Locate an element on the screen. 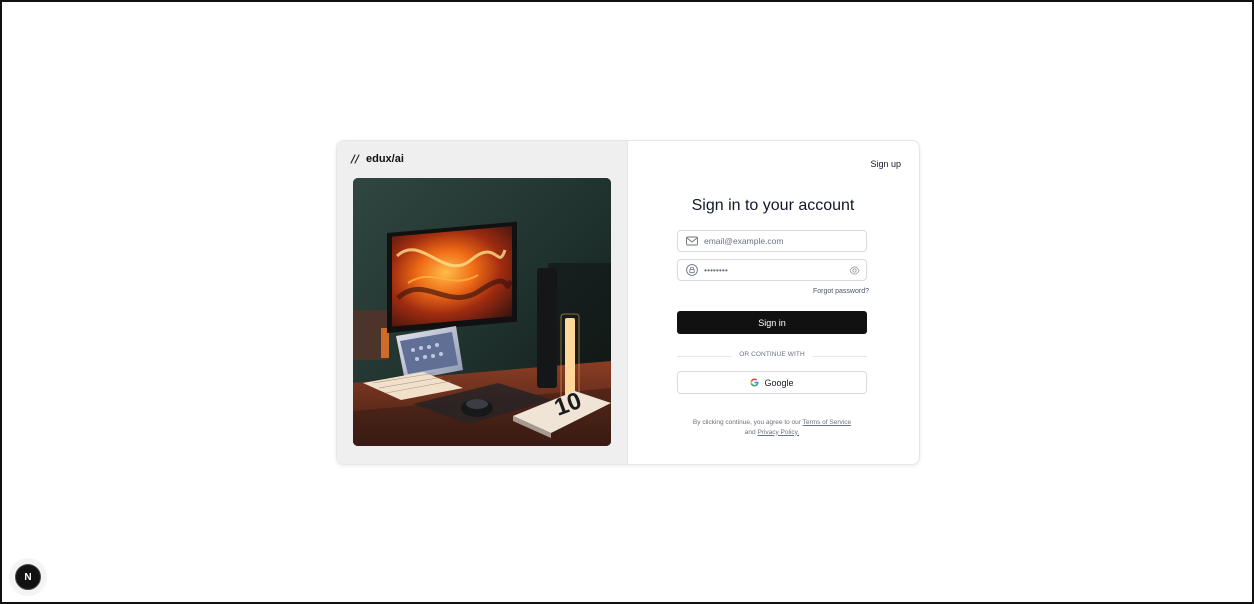  divider-line-right is located at coordinates (839, 356).